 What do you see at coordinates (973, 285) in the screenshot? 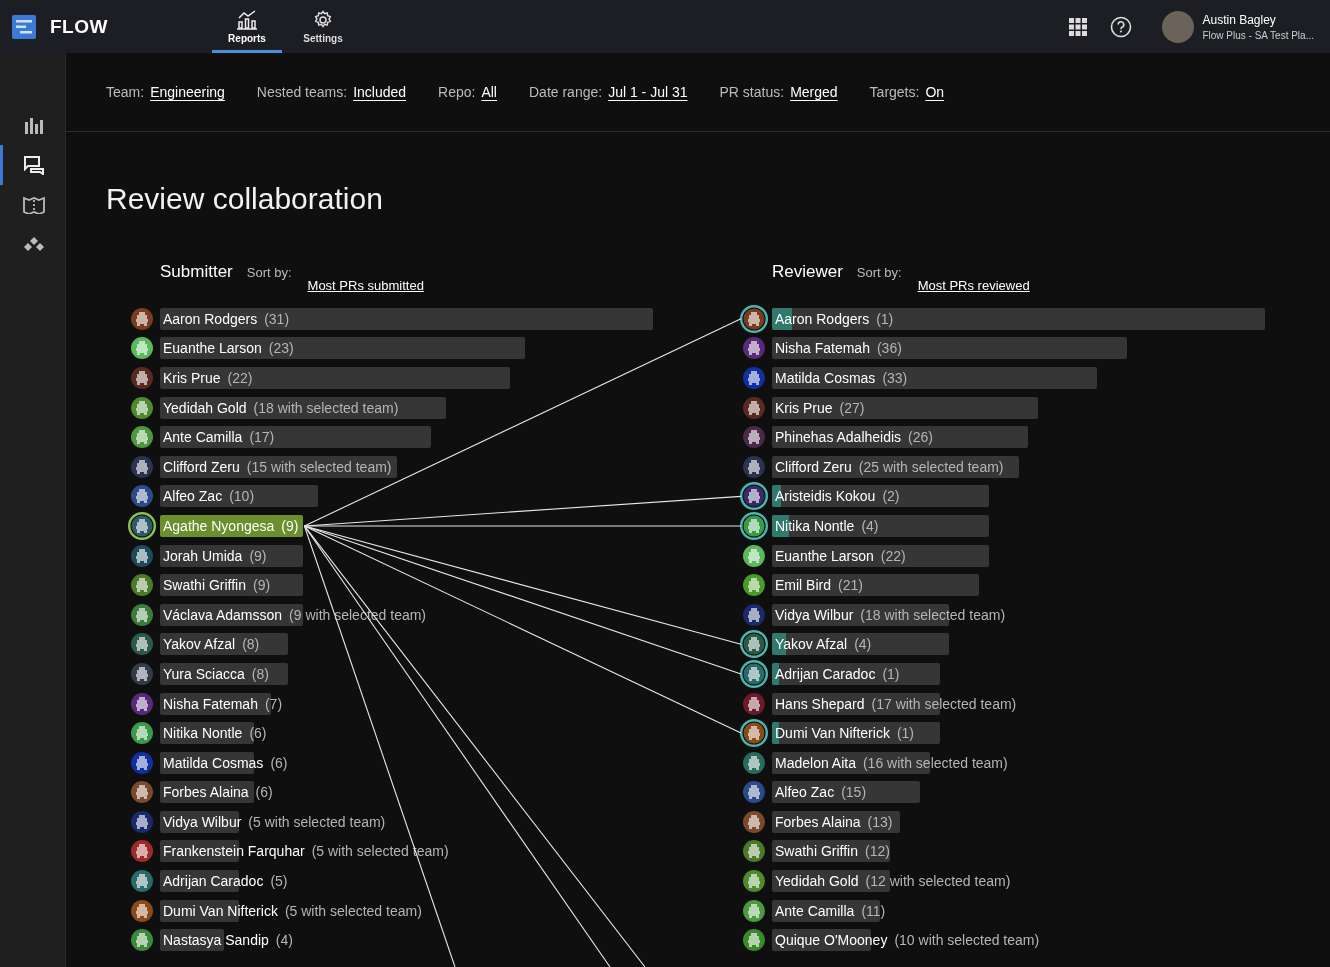
I see `sort-link: Most PRs reviewed` at bounding box center [973, 285].